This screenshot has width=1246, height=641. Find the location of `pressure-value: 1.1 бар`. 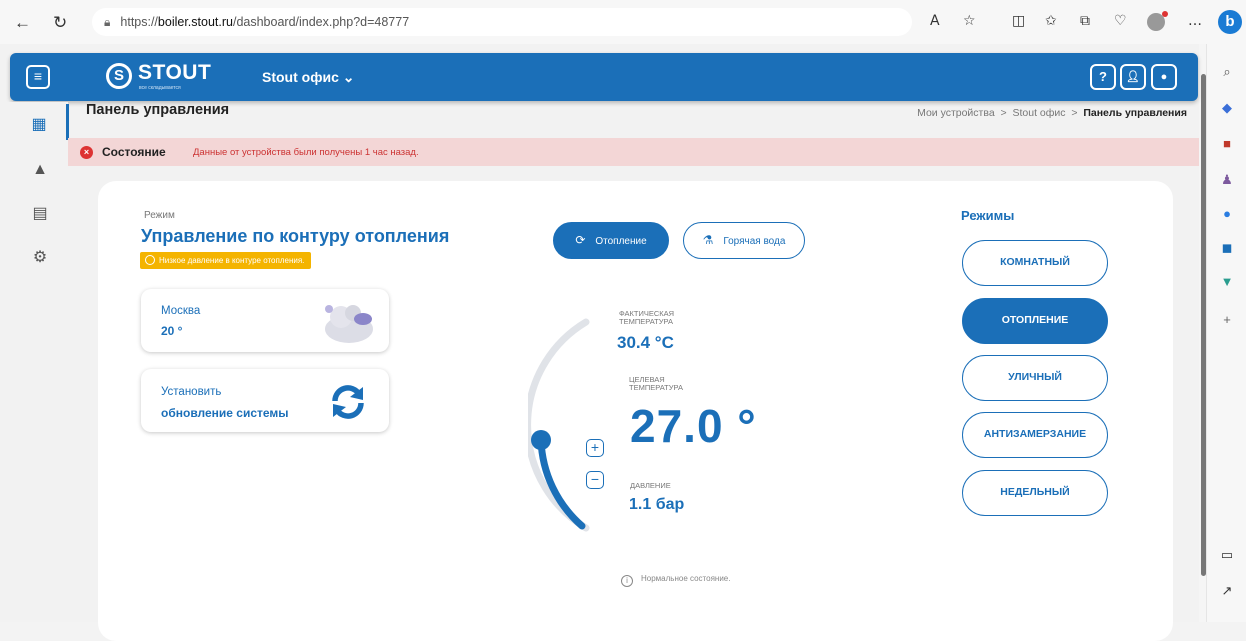

pressure-value: 1.1 бар is located at coordinates (657, 504).